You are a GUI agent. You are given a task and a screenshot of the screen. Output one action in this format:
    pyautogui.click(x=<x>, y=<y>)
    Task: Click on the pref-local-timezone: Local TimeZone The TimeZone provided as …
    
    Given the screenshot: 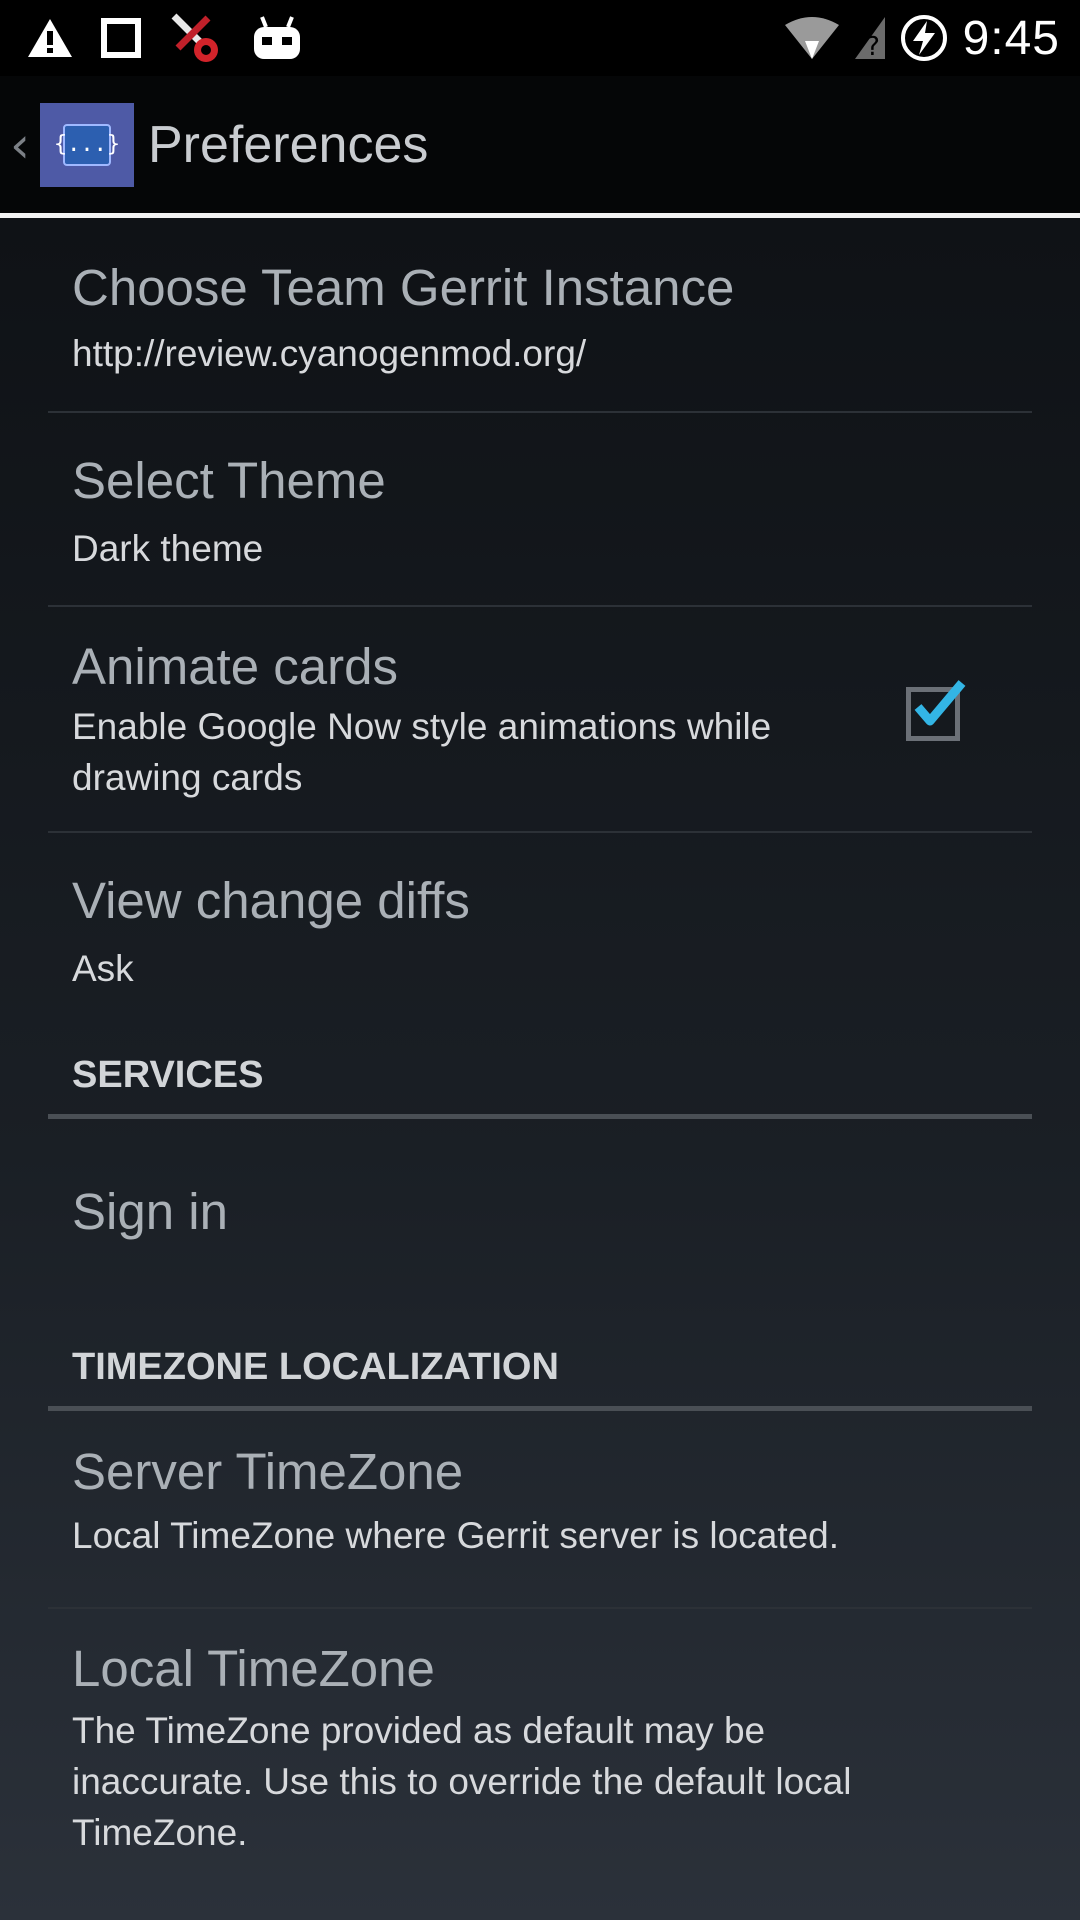 What is the action you would take?
    pyautogui.click(x=540, y=1759)
    